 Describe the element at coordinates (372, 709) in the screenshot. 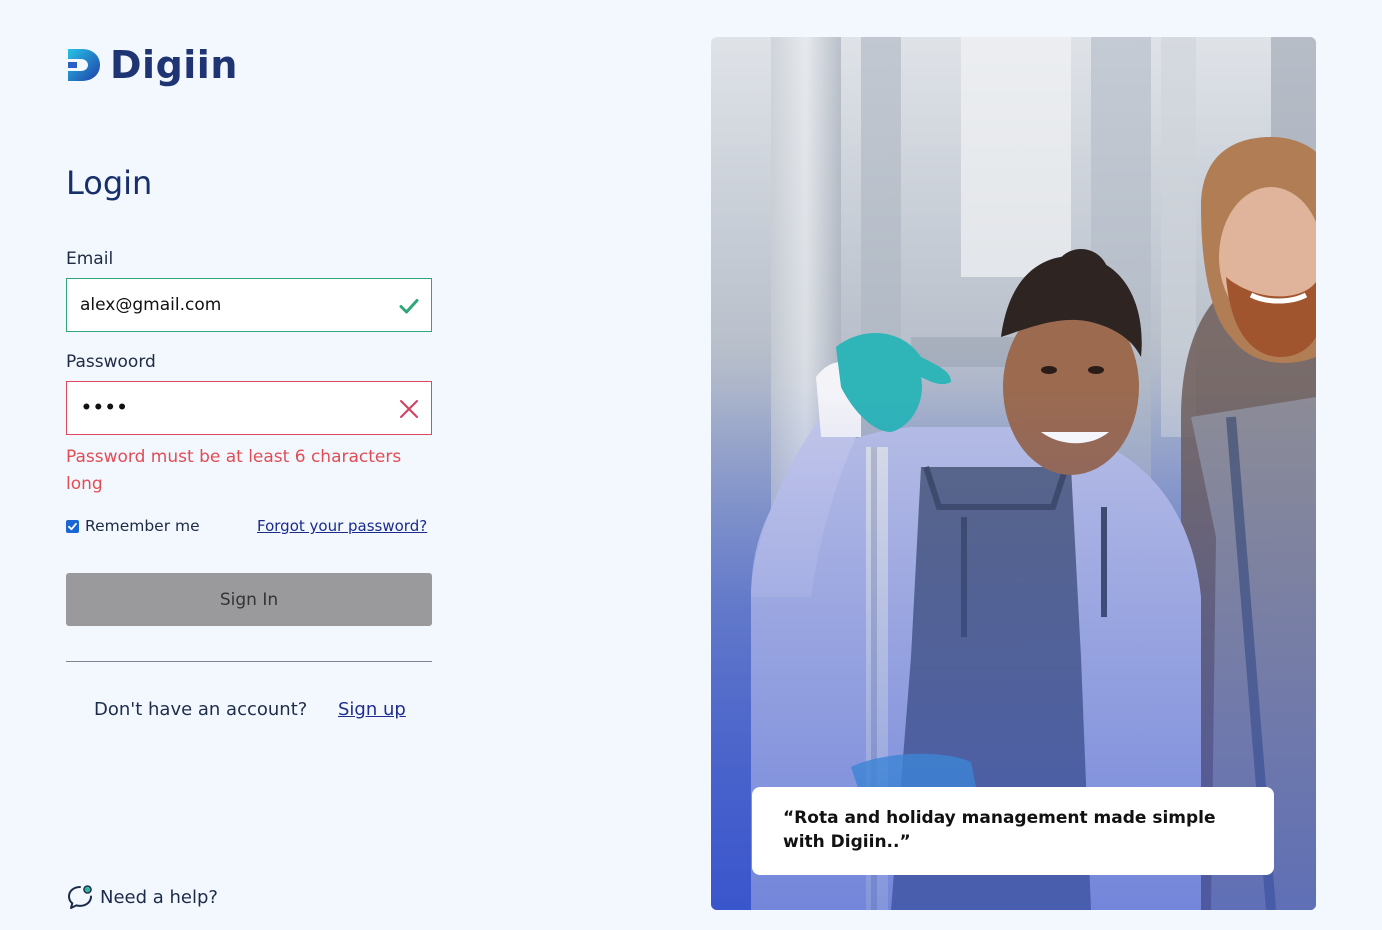

I see `sign-up-link: Sign up` at that location.